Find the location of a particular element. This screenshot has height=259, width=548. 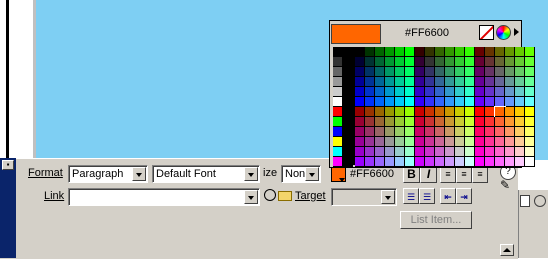

indent-icon: ⇥ is located at coordinates (464, 196).